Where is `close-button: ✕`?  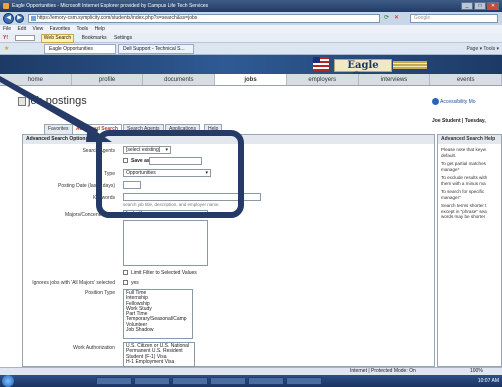
close-button: ✕ is located at coordinates (493, 6).